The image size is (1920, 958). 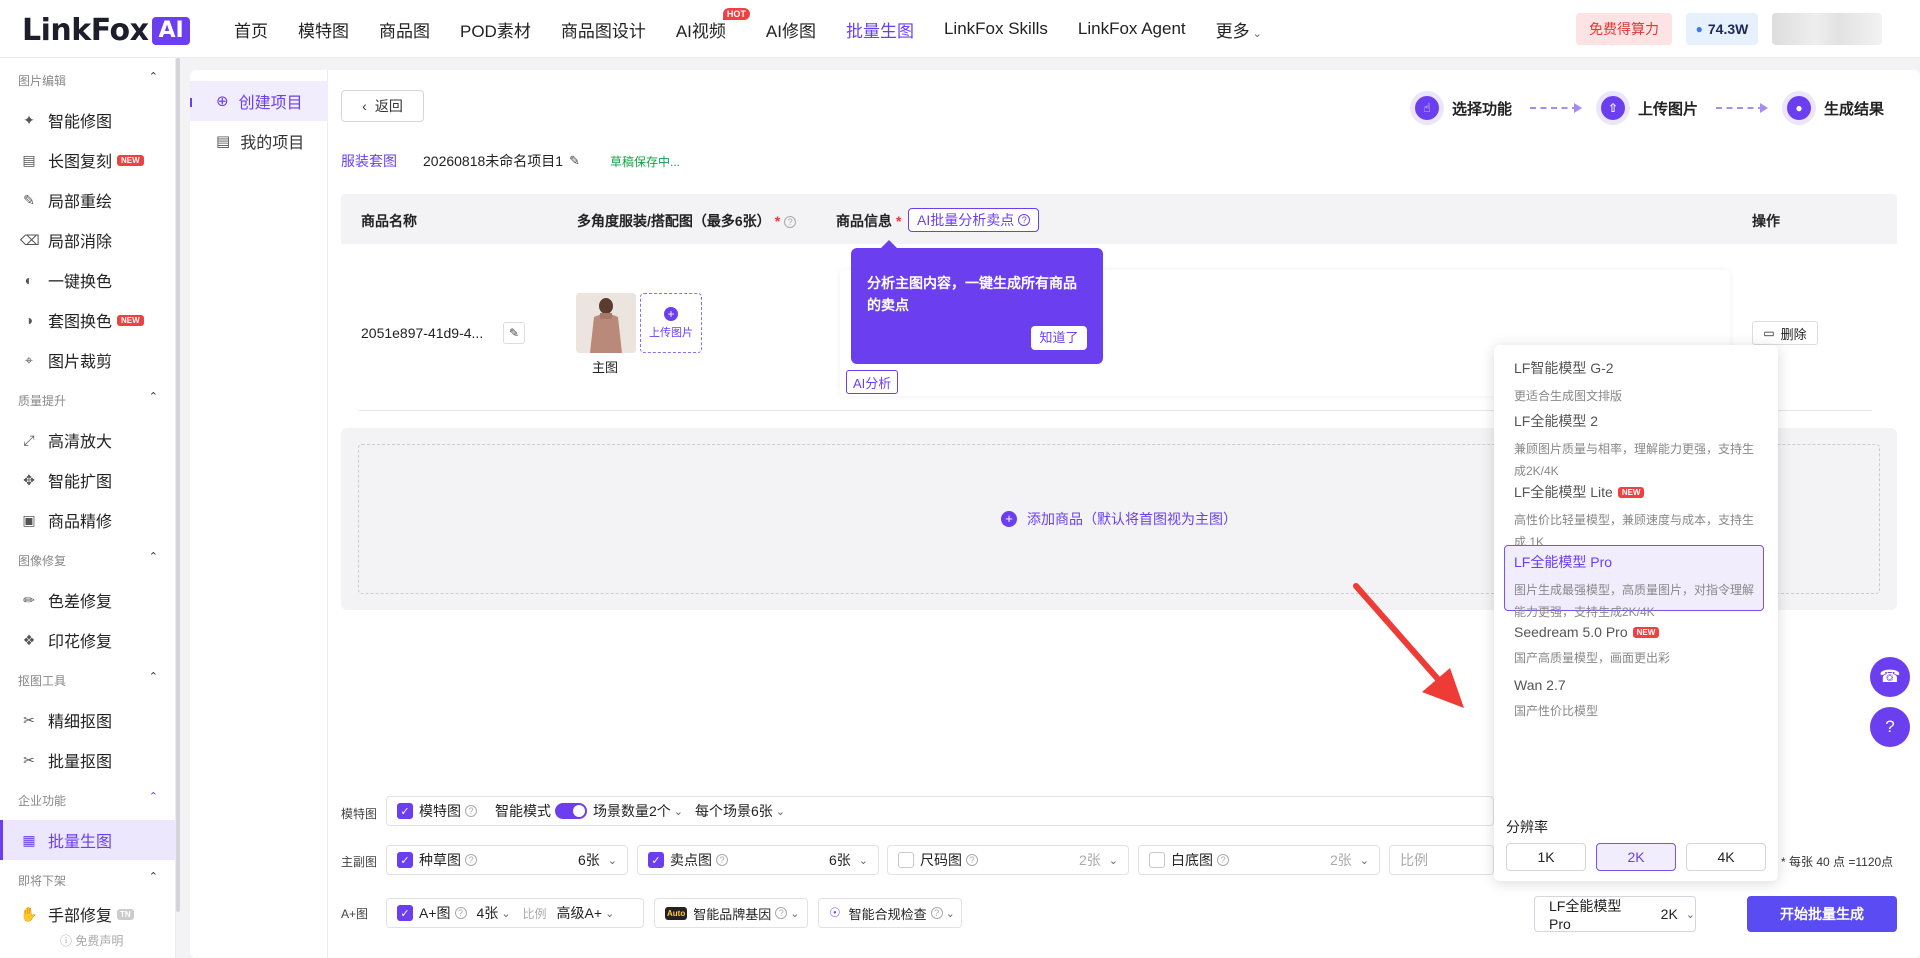 I want to click on sidebar-group-title: 图片编辑 ⌃, so click(x=88, y=80).